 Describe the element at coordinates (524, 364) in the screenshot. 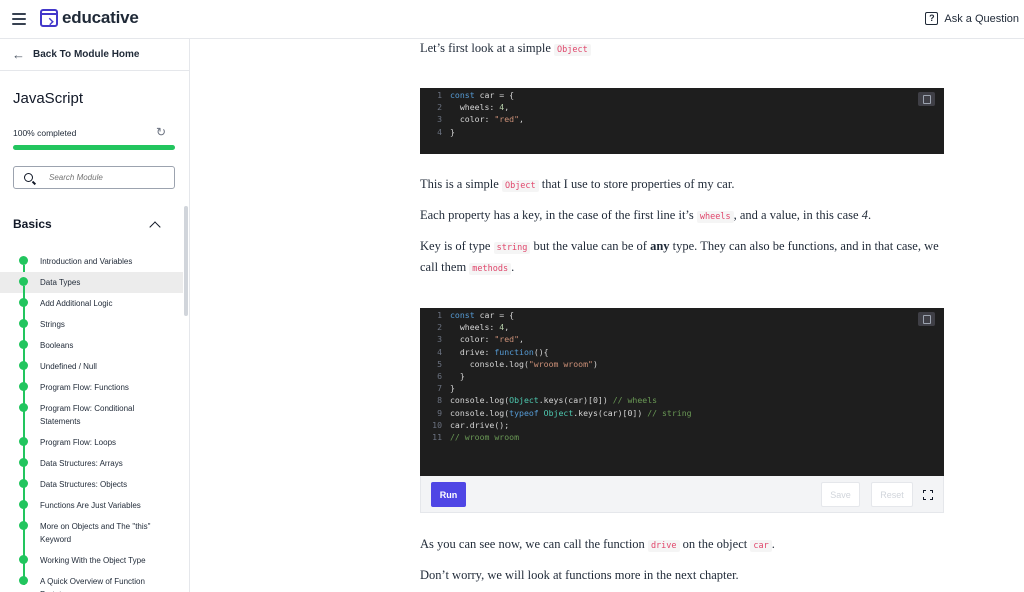

I see `code-text: console.log("wroom wroom")` at that location.